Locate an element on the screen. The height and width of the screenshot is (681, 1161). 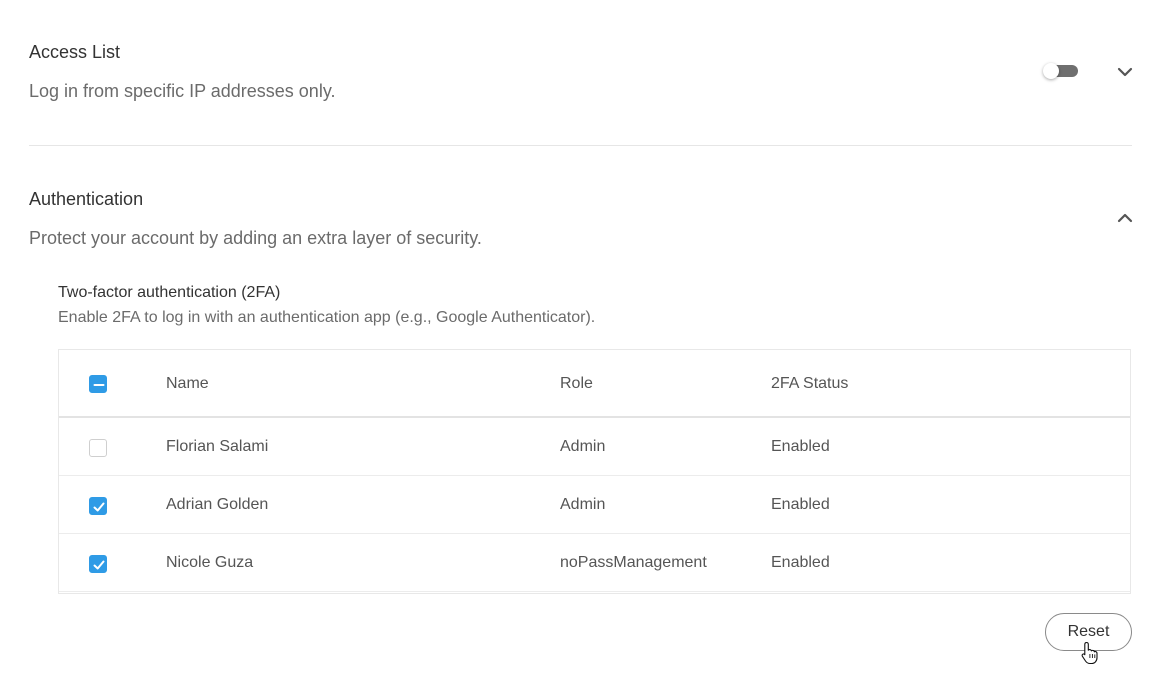
two-factor-title: Two-factor authentication (2FA) is located at coordinates (169, 292).